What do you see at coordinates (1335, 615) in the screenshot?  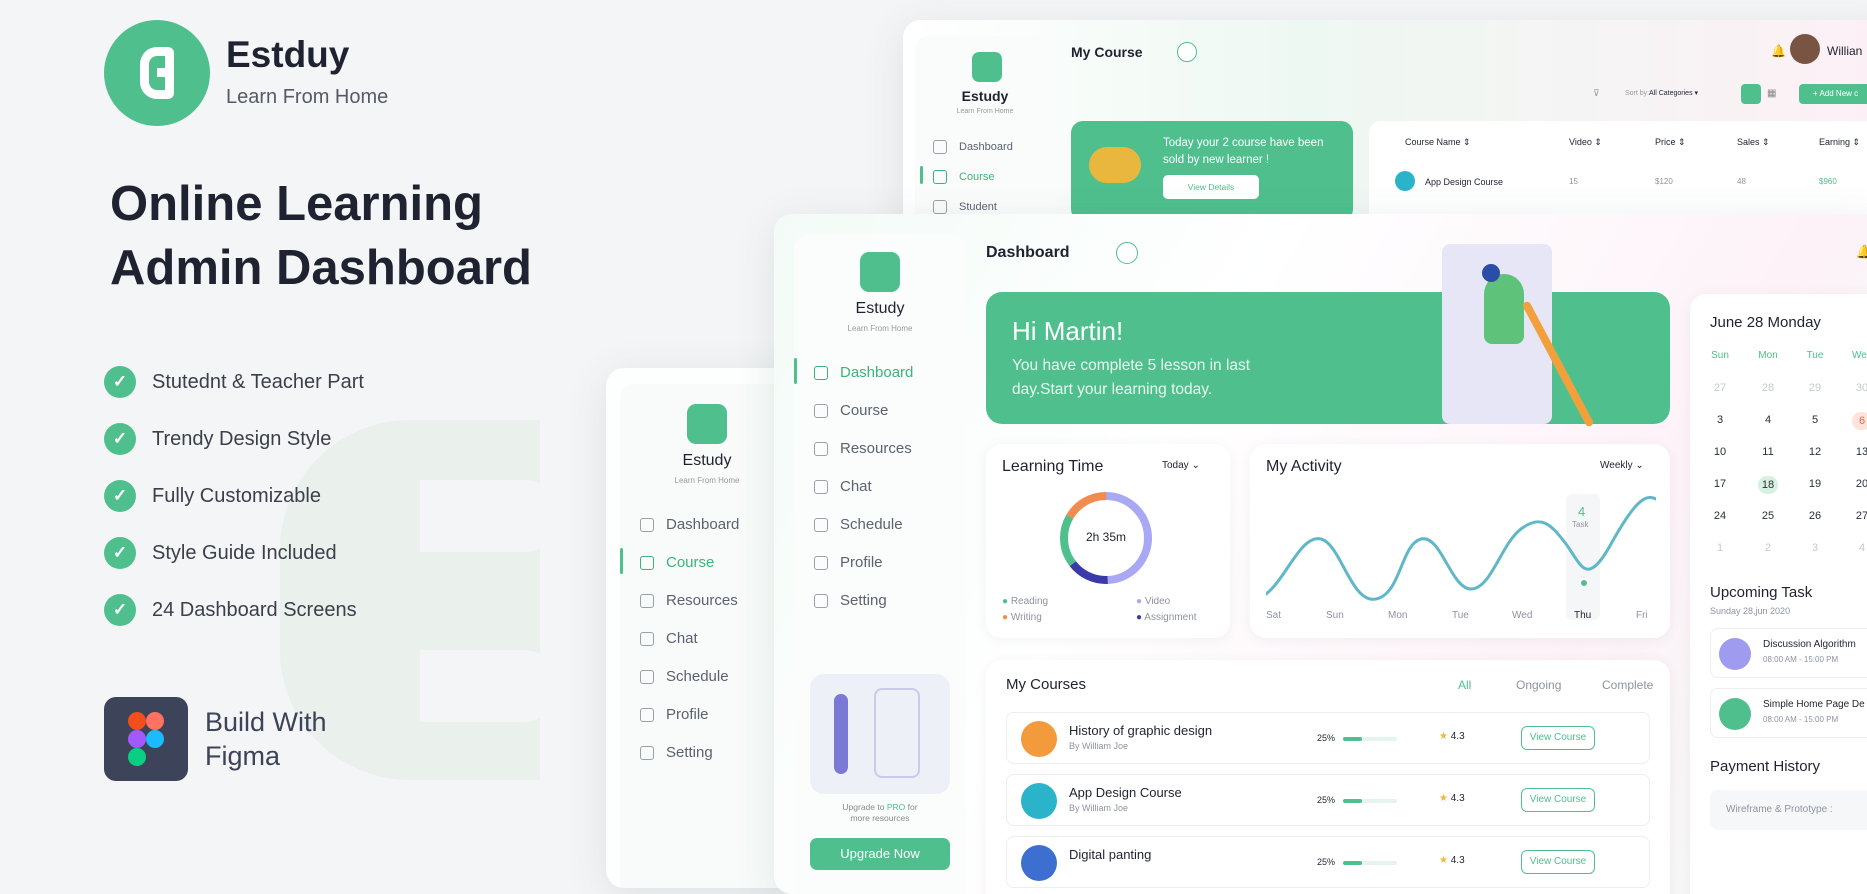 I see `day-label: Sun` at bounding box center [1335, 615].